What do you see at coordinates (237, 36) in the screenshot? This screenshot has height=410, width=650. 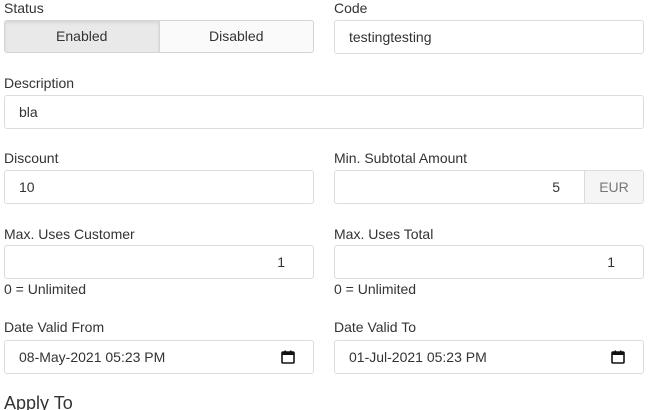 I see `status-disabled-button: Disabled` at bounding box center [237, 36].